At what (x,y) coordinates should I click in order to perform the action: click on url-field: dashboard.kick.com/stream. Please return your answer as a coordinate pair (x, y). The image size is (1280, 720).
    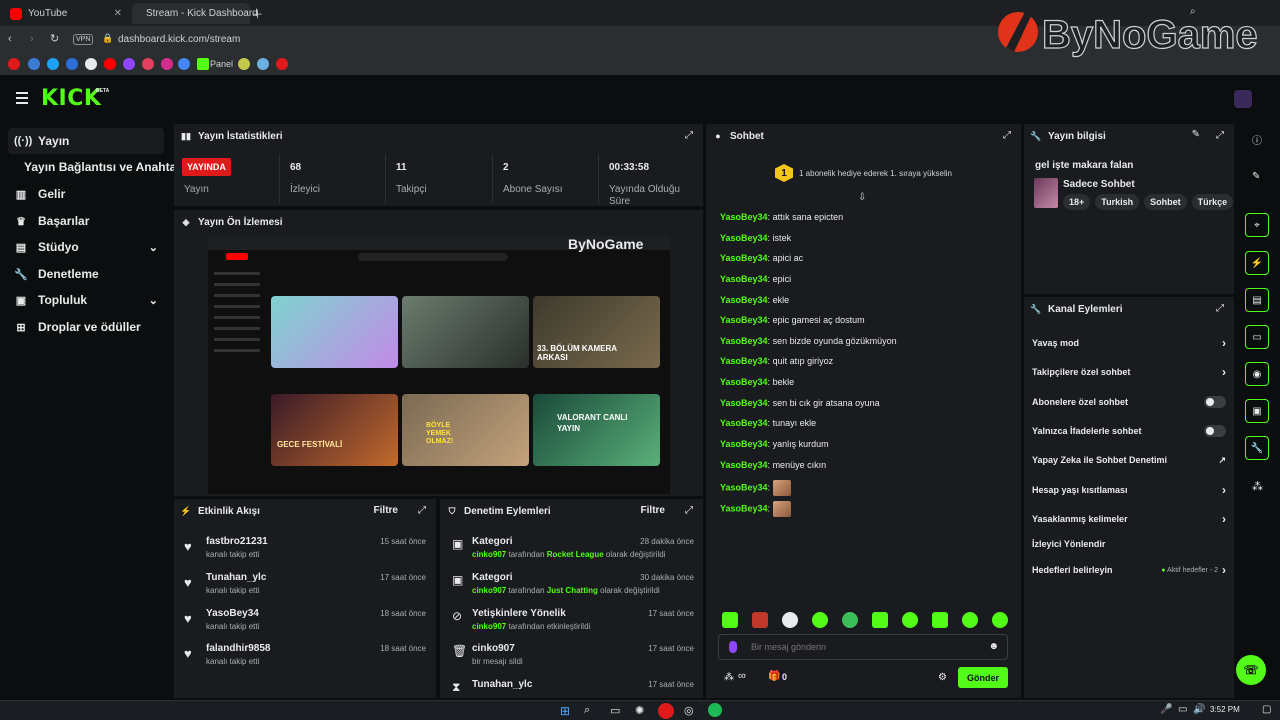
    Looking at the image, I should click on (179, 39).